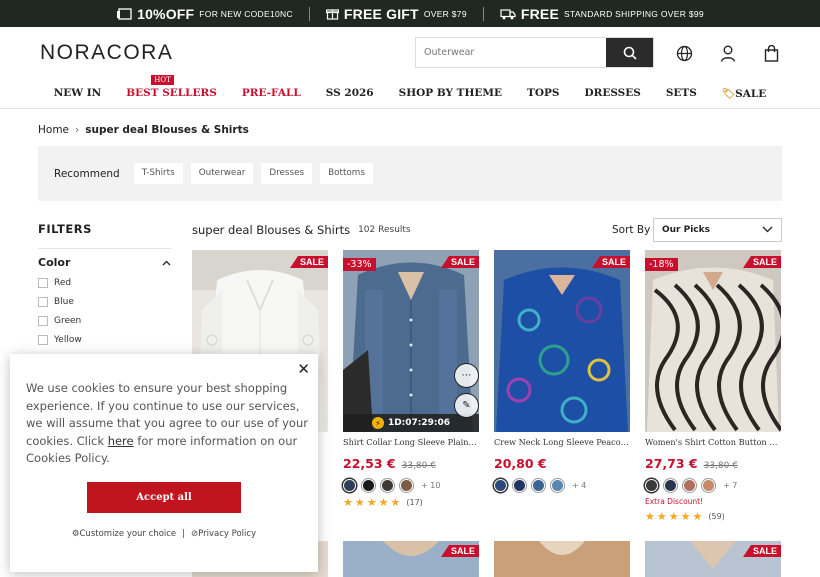 This screenshot has width=820, height=577. I want to click on filter-option-red: Red, so click(104, 283).